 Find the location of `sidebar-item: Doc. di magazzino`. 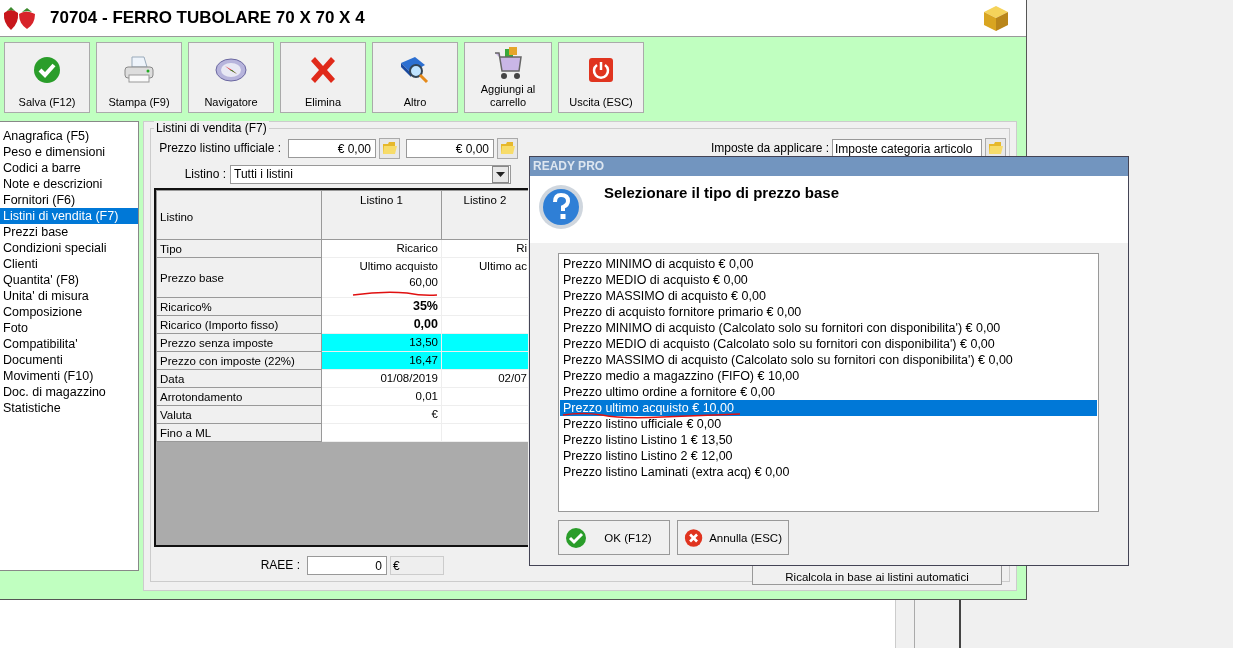

sidebar-item: Doc. di magazzino is located at coordinates (69, 392).